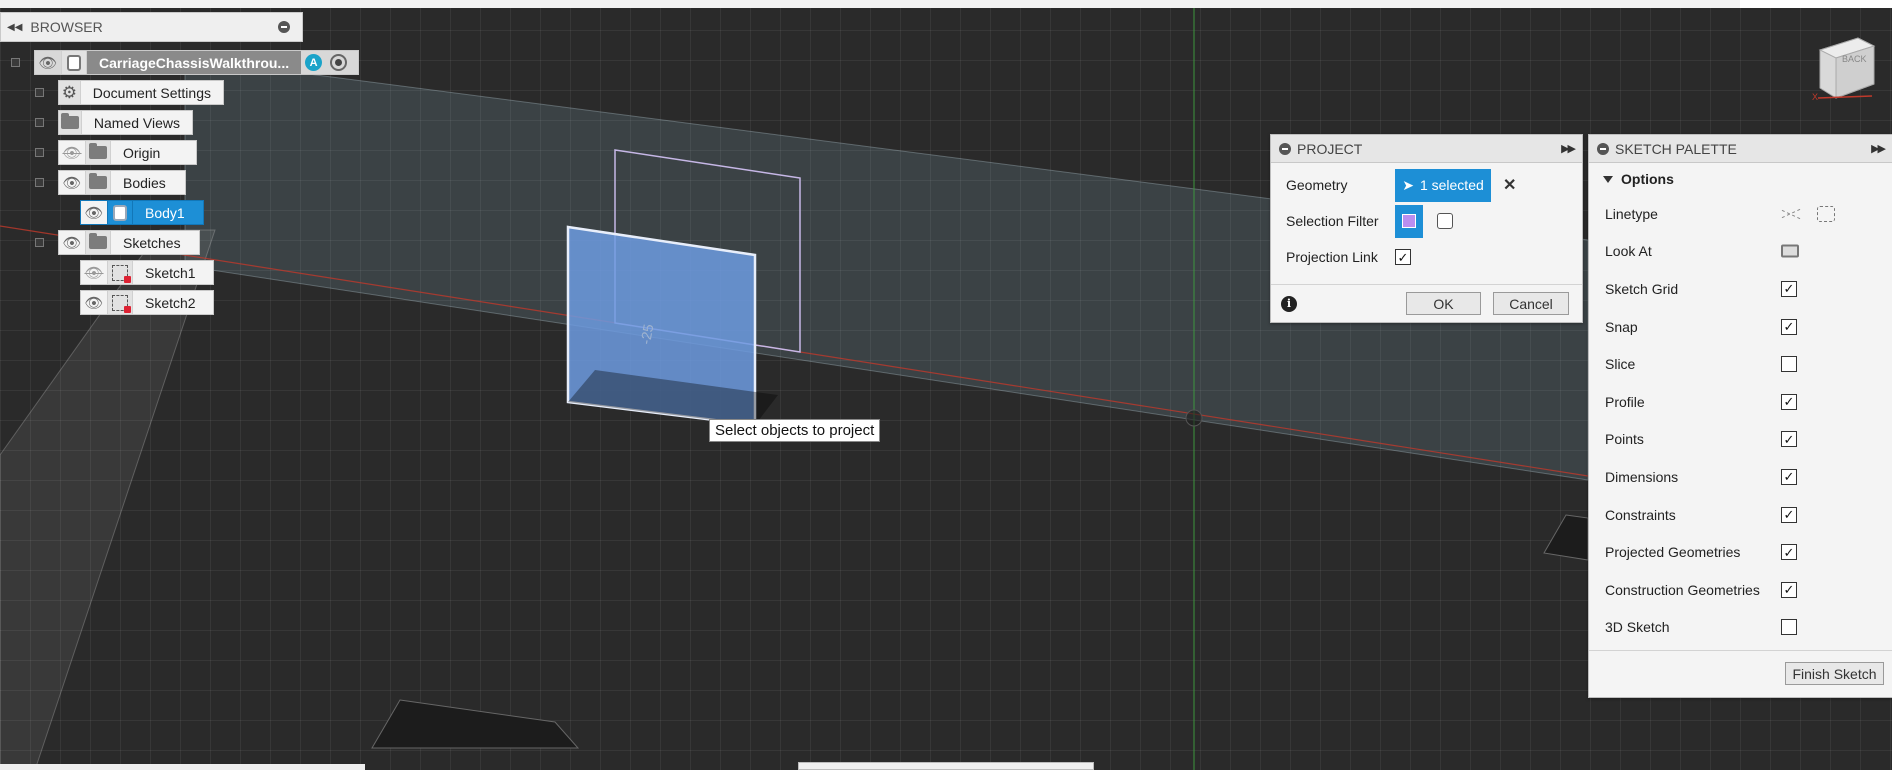 The height and width of the screenshot is (770, 1892). What do you see at coordinates (1789, 476) in the screenshot?
I see `dimensions-checkbox: ✓` at bounding box center [1789, 476].